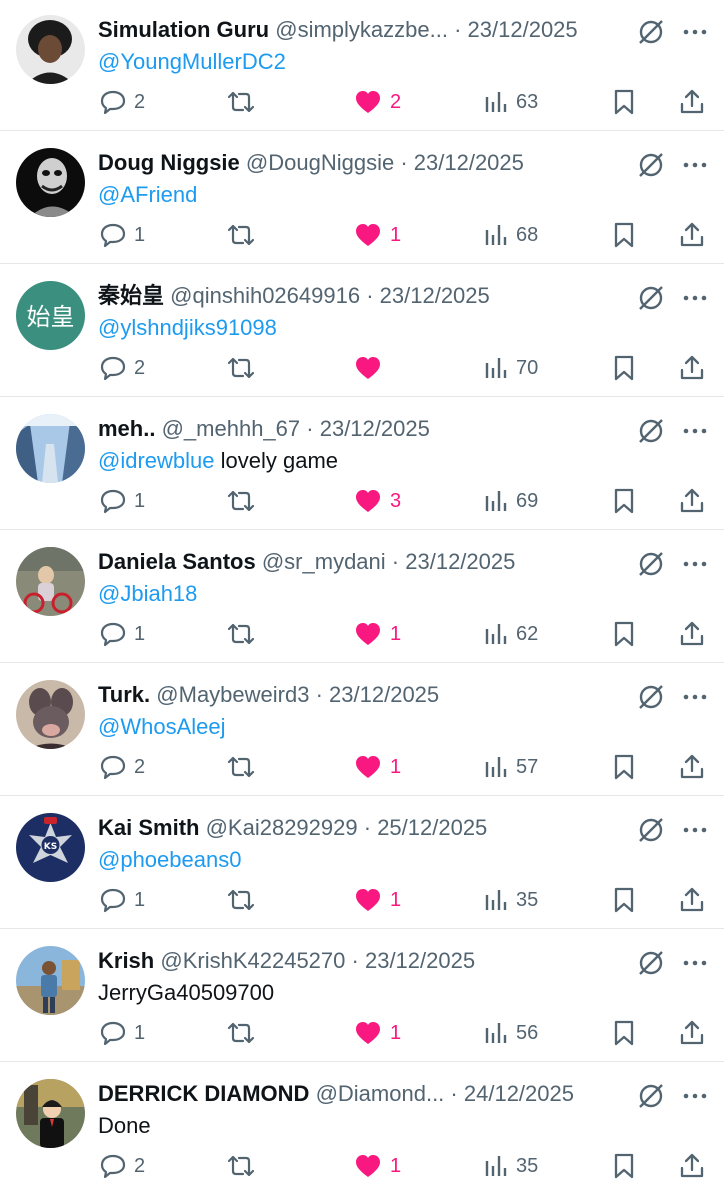 The width and height of the screenshot is (724, 1200). I want to click on views-button: 62, so click(511, 634).